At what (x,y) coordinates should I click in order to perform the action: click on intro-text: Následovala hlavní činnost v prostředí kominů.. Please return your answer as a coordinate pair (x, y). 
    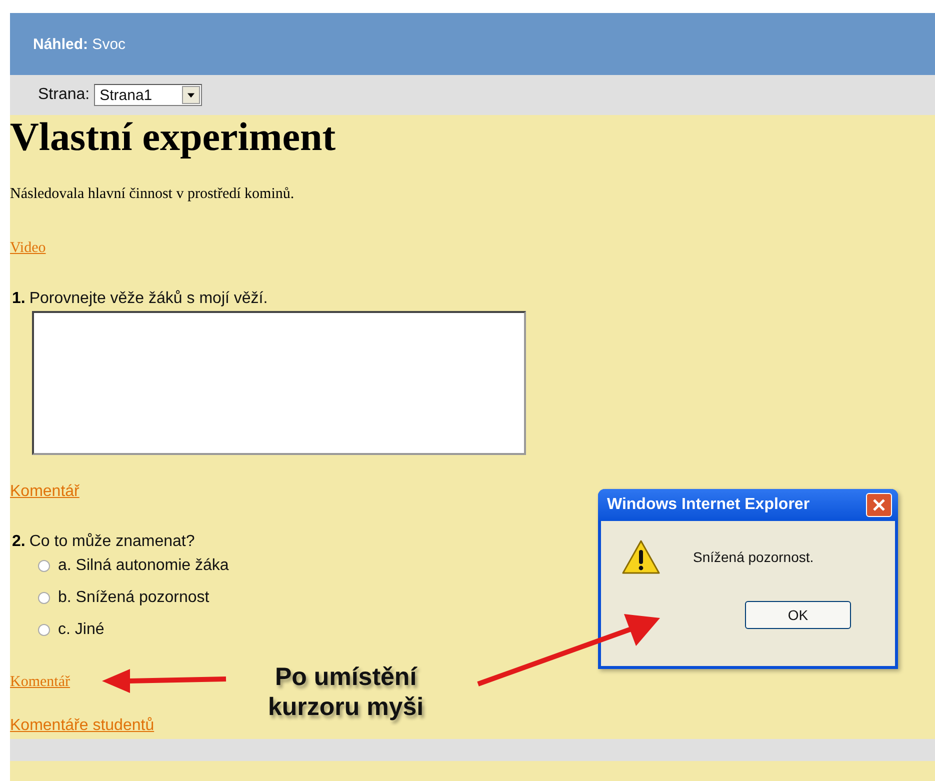
    Looking at the image, I should click on (153, 194).